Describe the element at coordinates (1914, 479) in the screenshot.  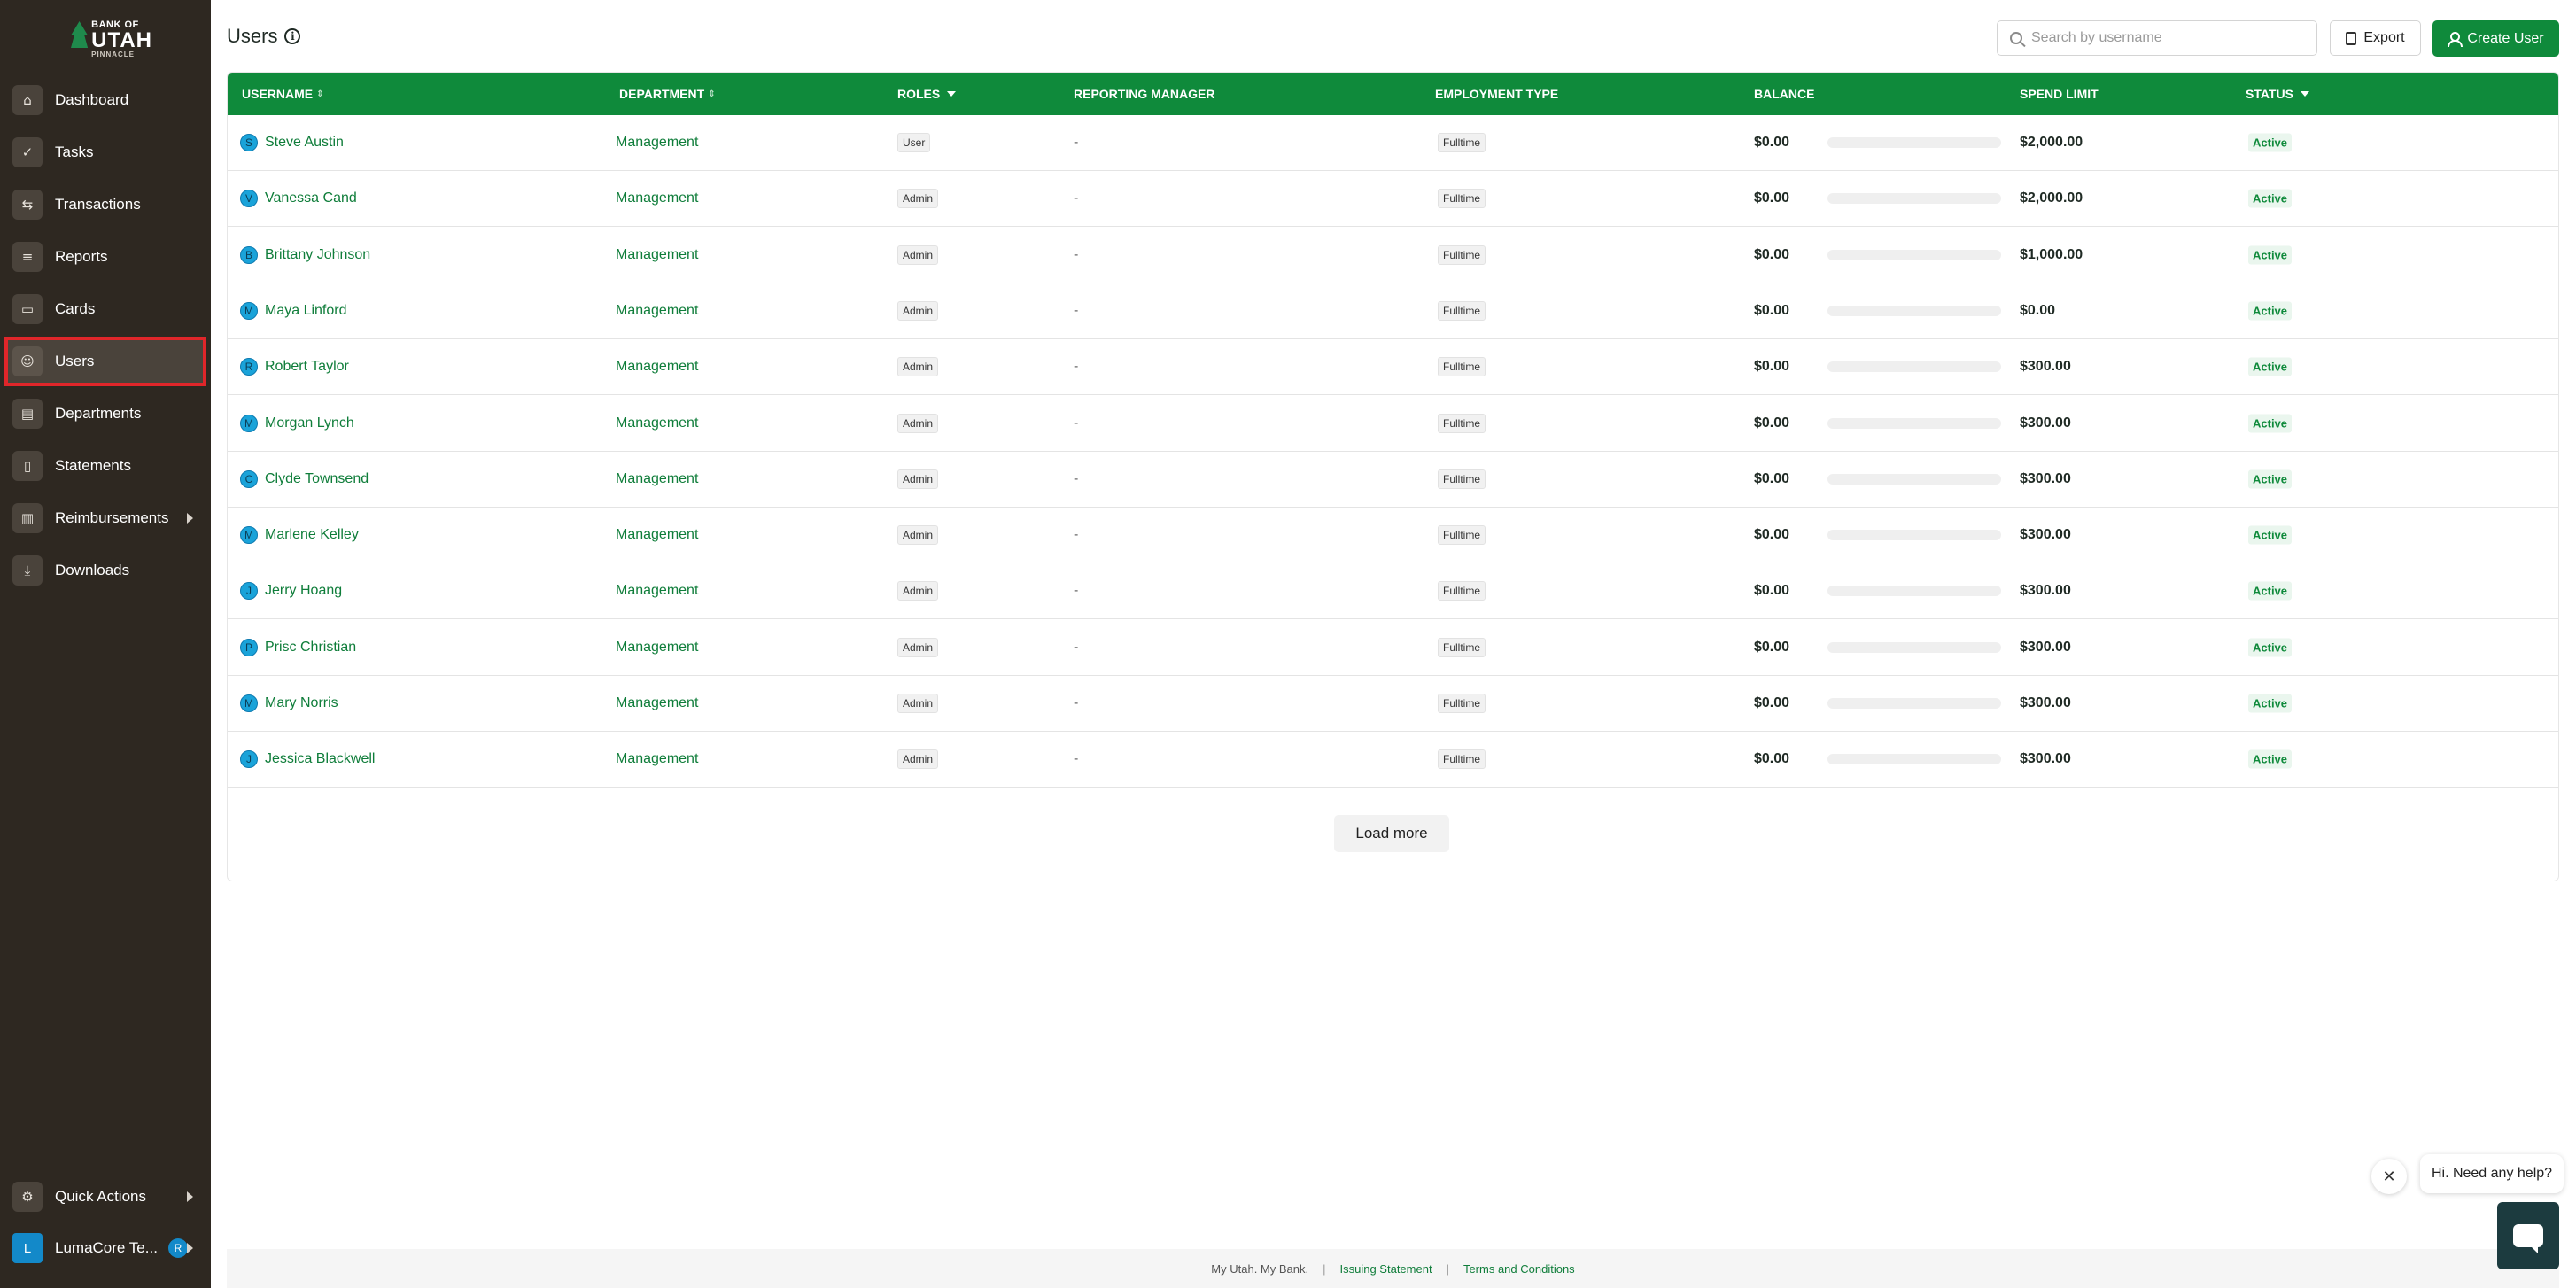
I see `spend-progress-bar` at that location.